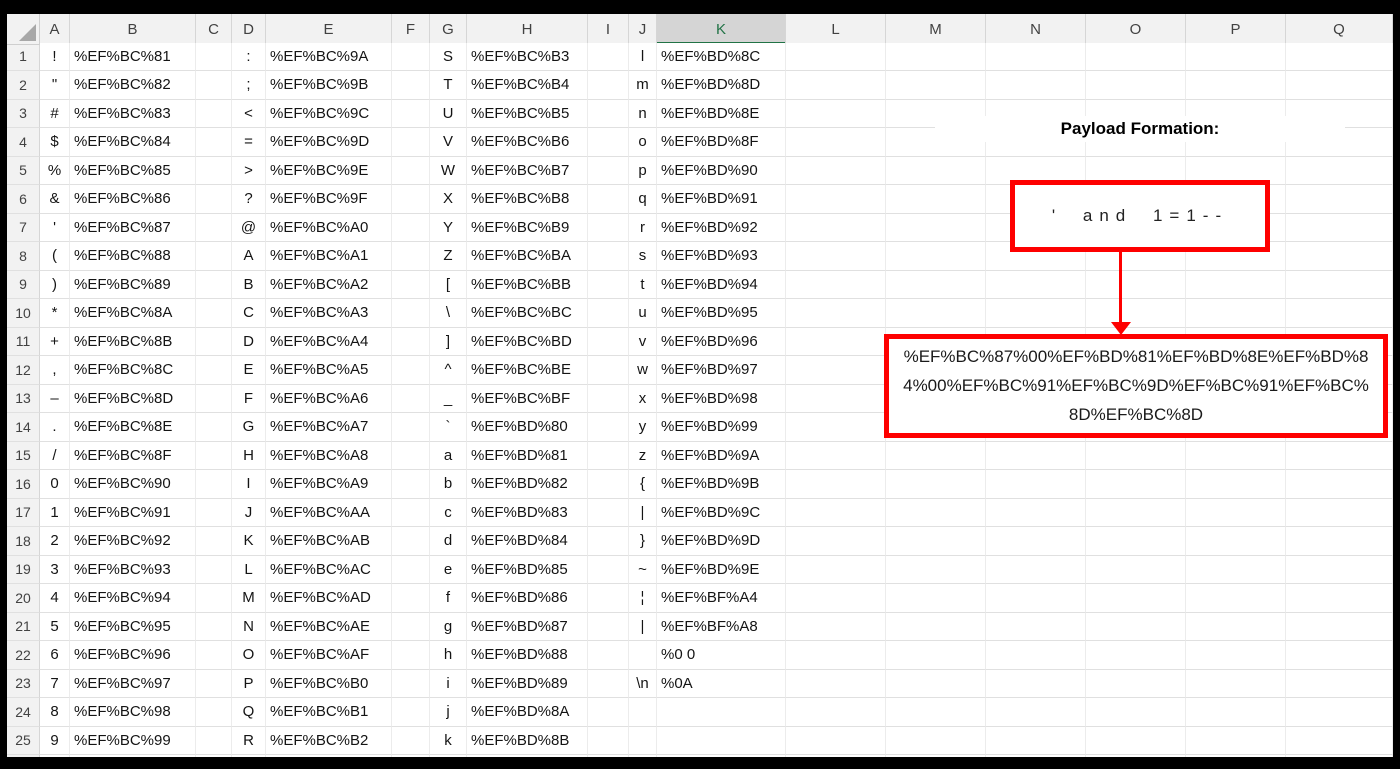  What do you see at coordinates (721, 541) in the screenshot?
I see `cell-K18: %EF%BD%9D` at bounding box center [721, 541].